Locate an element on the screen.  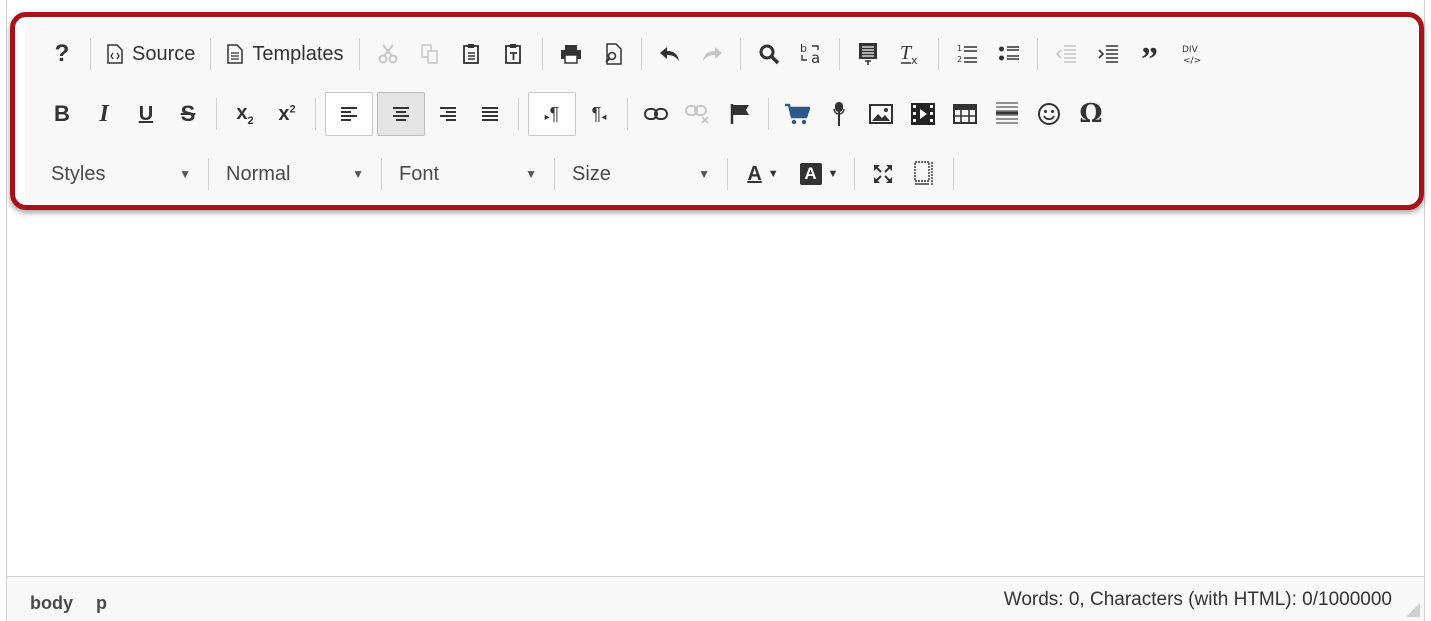
table-button is located at coordinates (965, 114).